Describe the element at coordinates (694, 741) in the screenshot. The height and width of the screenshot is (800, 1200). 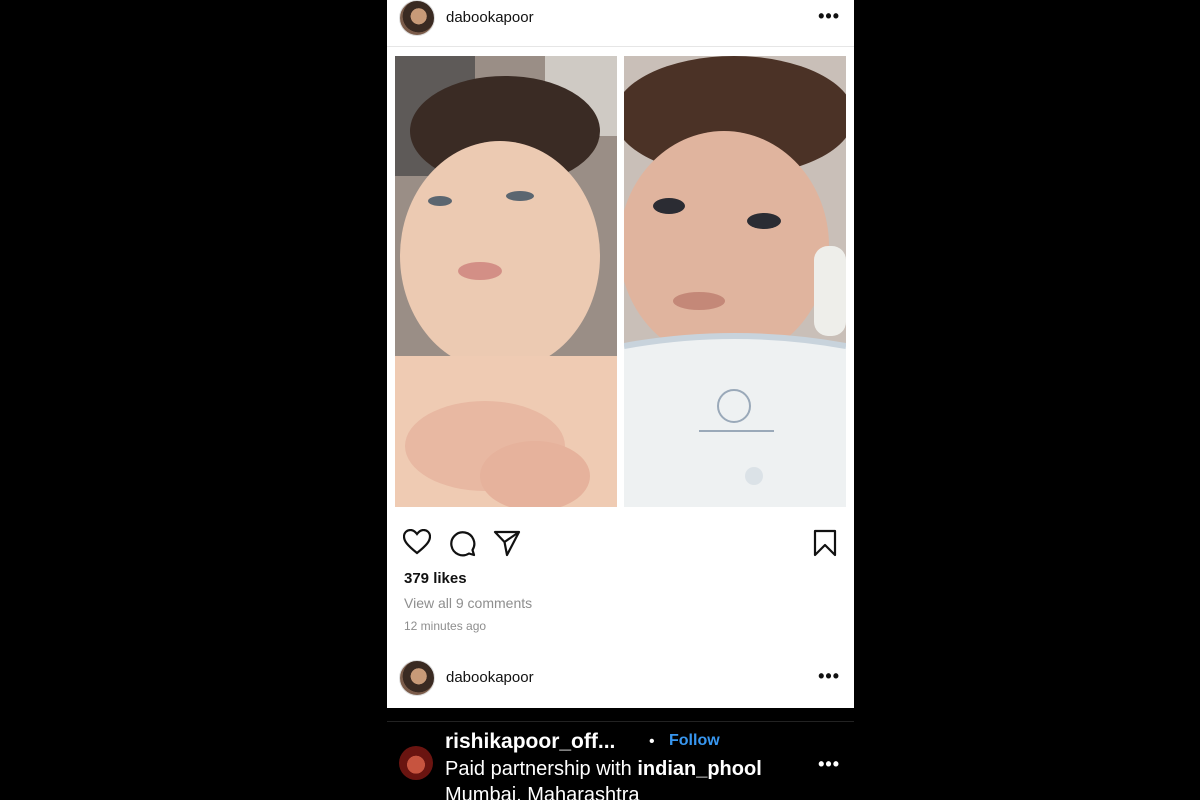
I see `follow-button: Follow` at that location.